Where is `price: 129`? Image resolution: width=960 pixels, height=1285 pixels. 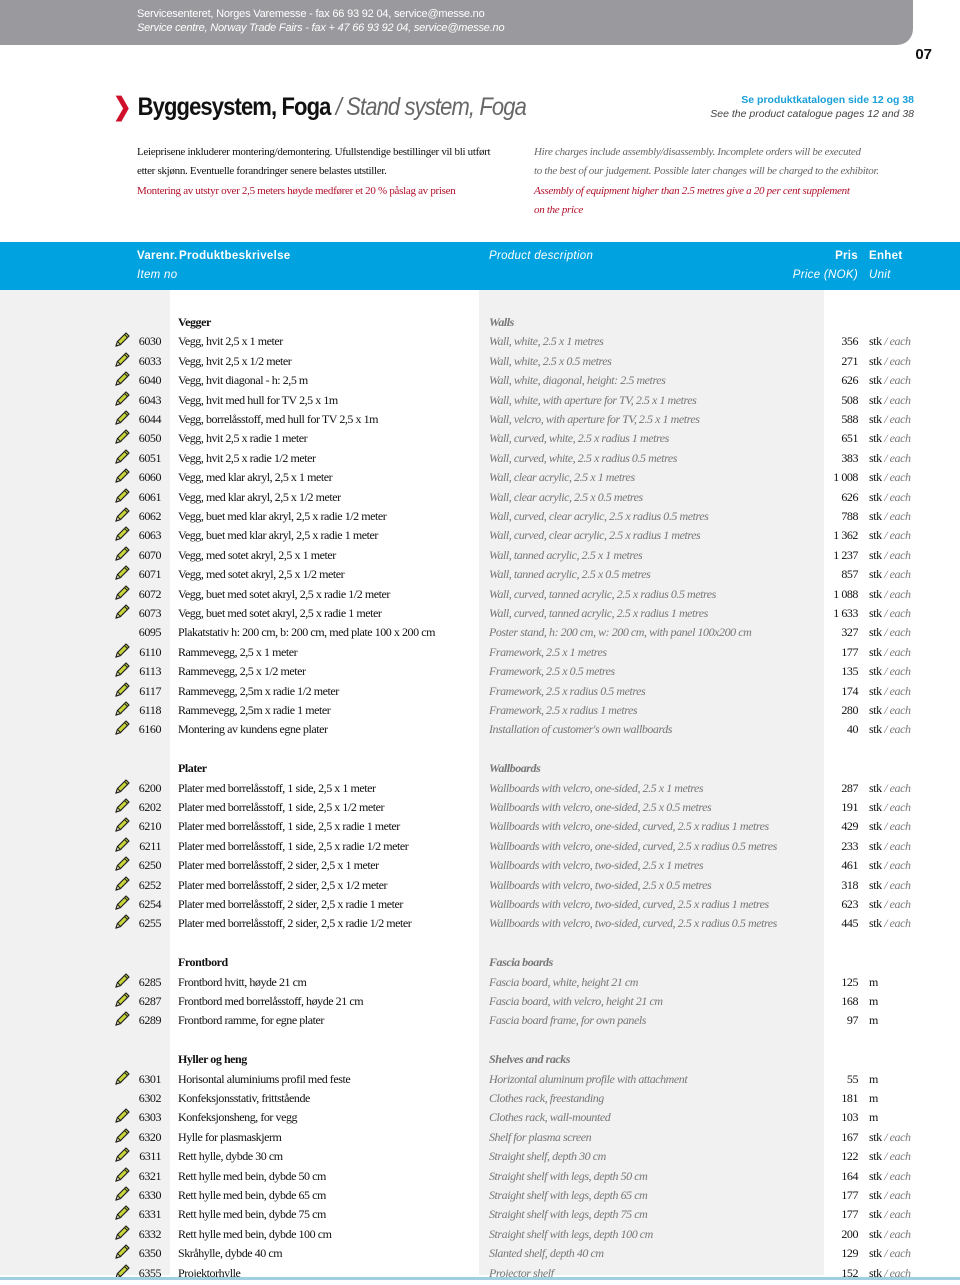
price: 129 is located at coordinates (849, 1253).